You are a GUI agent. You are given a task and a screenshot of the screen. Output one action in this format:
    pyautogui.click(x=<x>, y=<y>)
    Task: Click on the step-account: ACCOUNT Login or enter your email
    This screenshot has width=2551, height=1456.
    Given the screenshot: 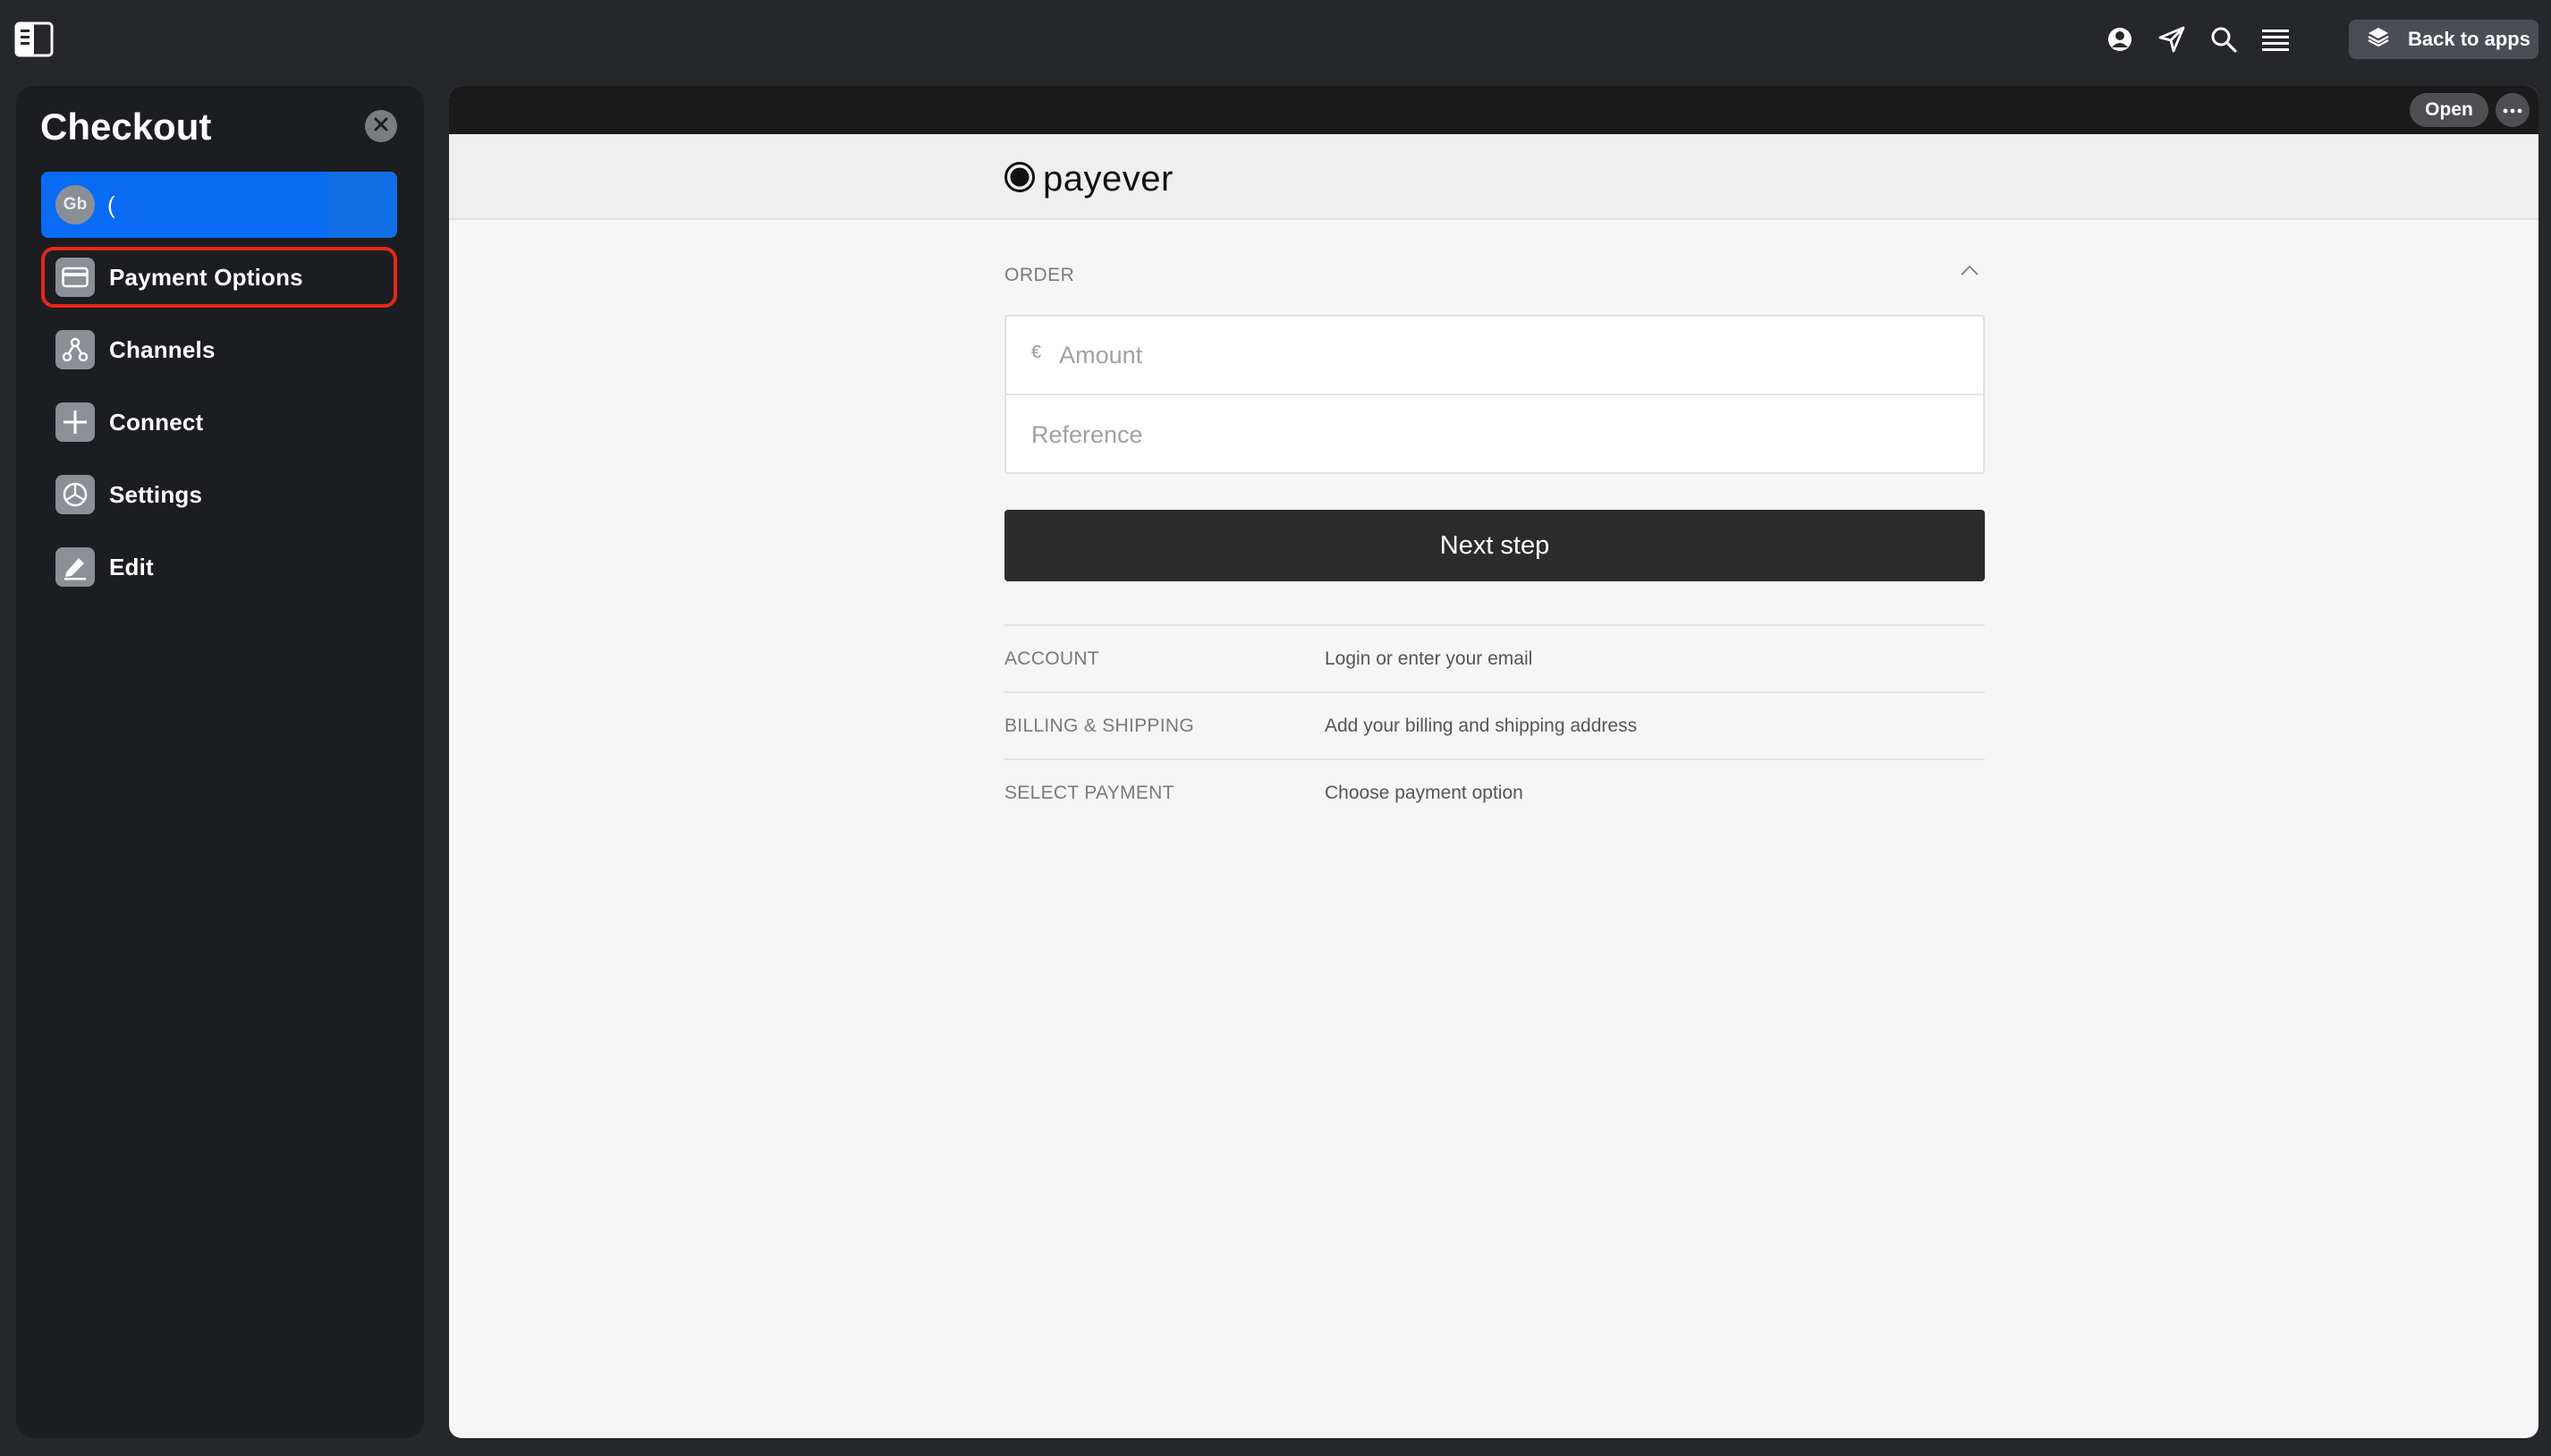 What is the action you would take?
    pyautogui.click(x=1495, y=657)
    